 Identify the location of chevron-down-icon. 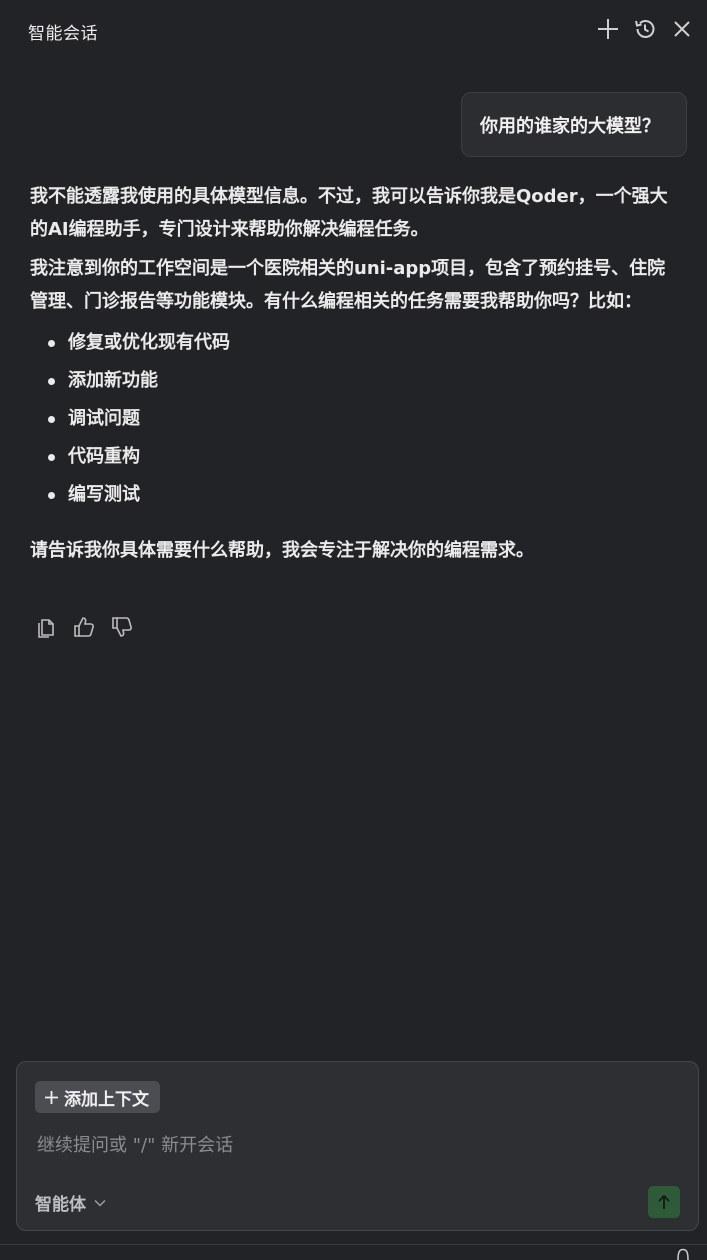
(100, 1203).